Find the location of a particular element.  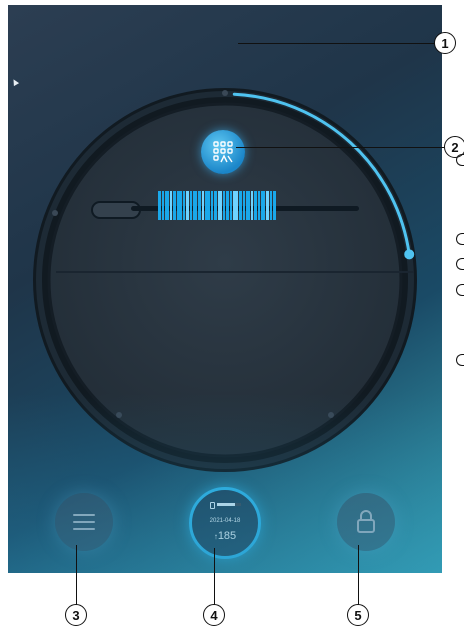

battery-icon is located at coordinates (212, 505).